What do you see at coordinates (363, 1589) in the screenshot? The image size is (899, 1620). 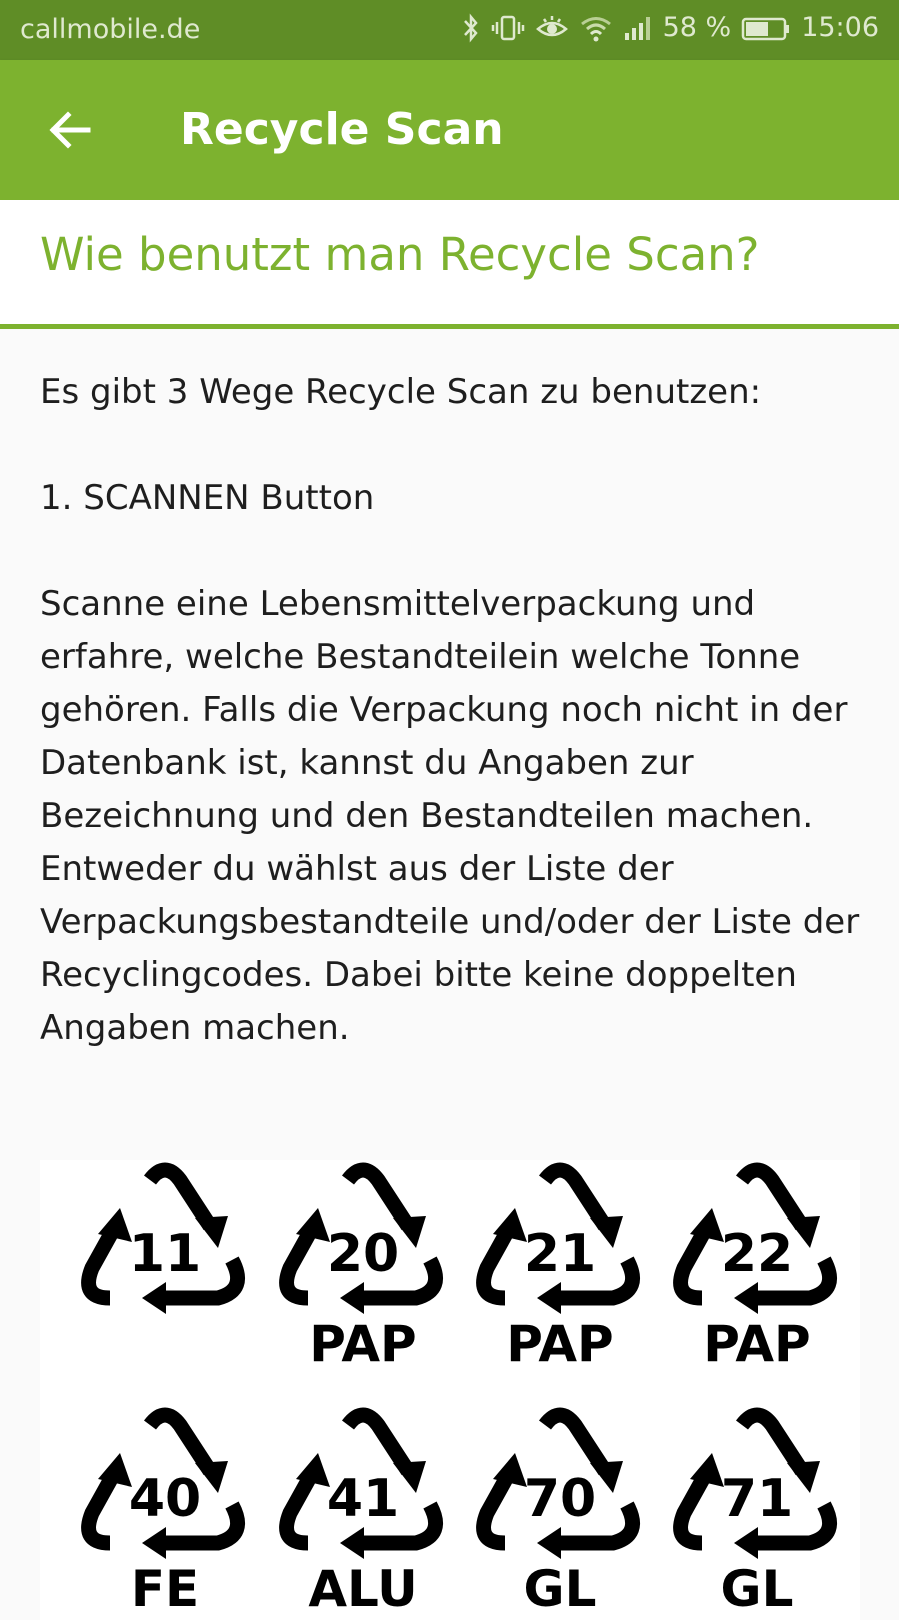 I see `recycling-code-material: ALU` at bounding box center [363, 1589].